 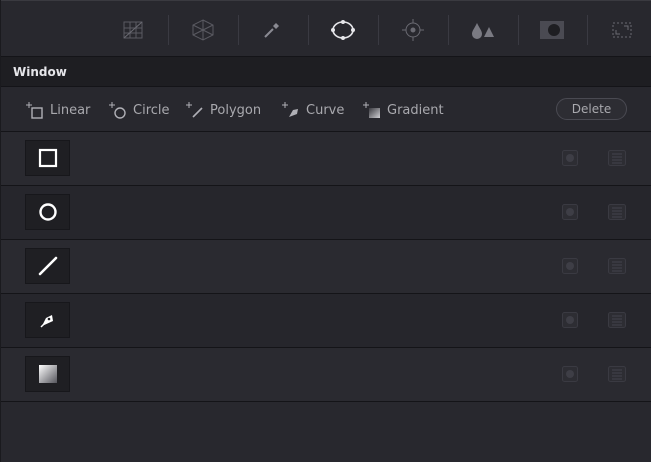 What do you see at coordinates (70, 110) in the screenshot?
I see `linear-label: Linear` at bounding box center [70, 110].